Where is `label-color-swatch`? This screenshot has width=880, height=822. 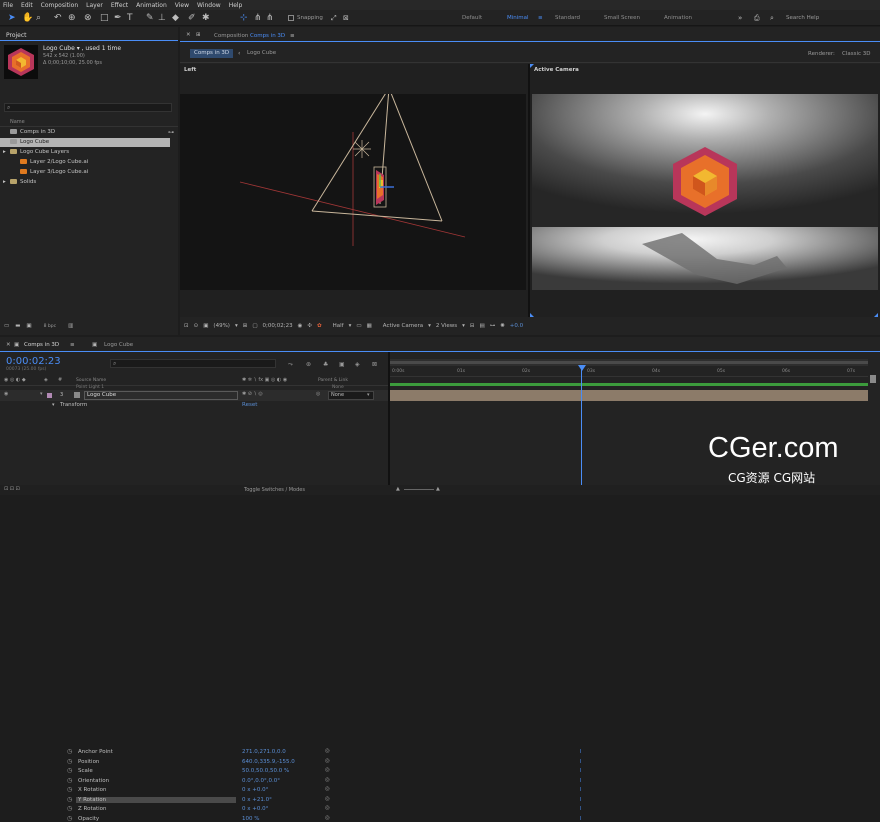 label-color-swatch is located at coordinates (49, 395).